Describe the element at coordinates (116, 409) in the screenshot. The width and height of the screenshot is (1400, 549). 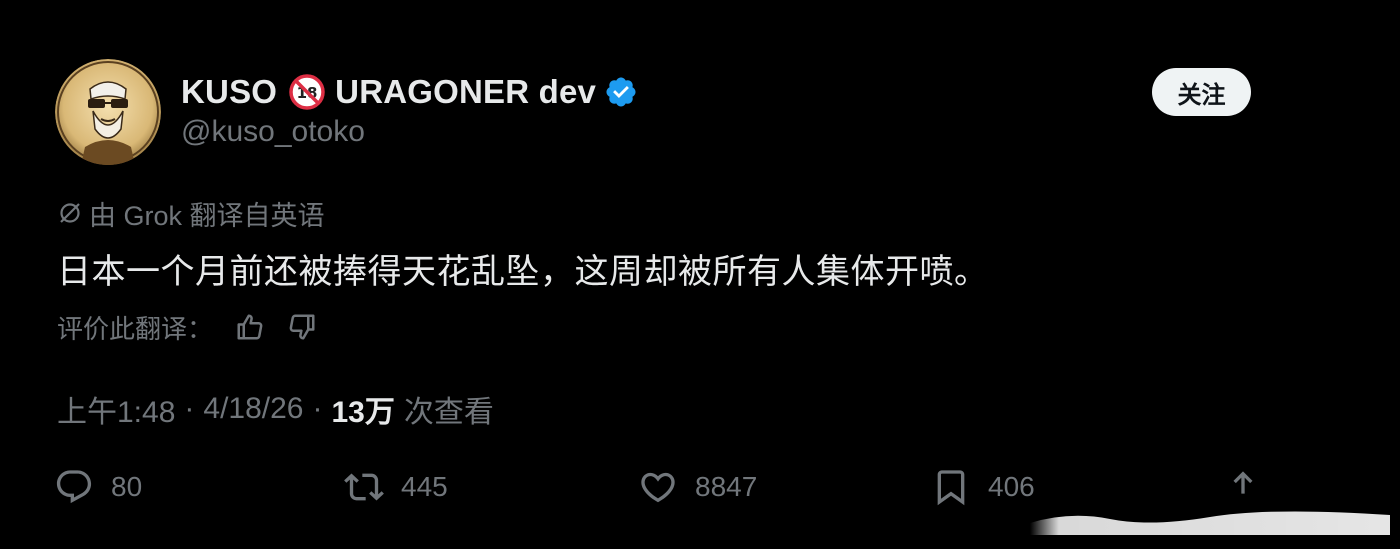
I see `post-time: 上午1:48` at that location.